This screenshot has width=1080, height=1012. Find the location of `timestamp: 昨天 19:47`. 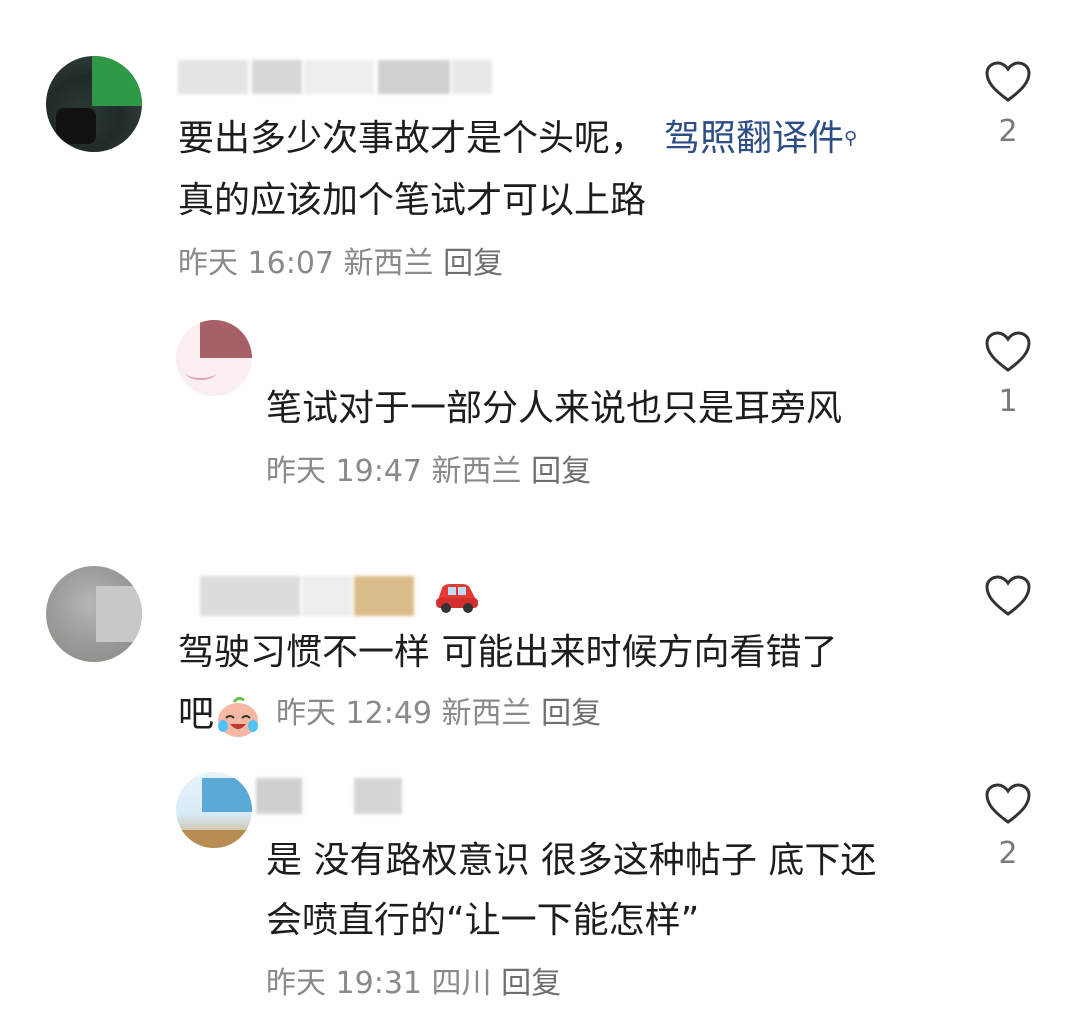

timestamp: 昨天 19:47 is located at coordinates (344, 471).